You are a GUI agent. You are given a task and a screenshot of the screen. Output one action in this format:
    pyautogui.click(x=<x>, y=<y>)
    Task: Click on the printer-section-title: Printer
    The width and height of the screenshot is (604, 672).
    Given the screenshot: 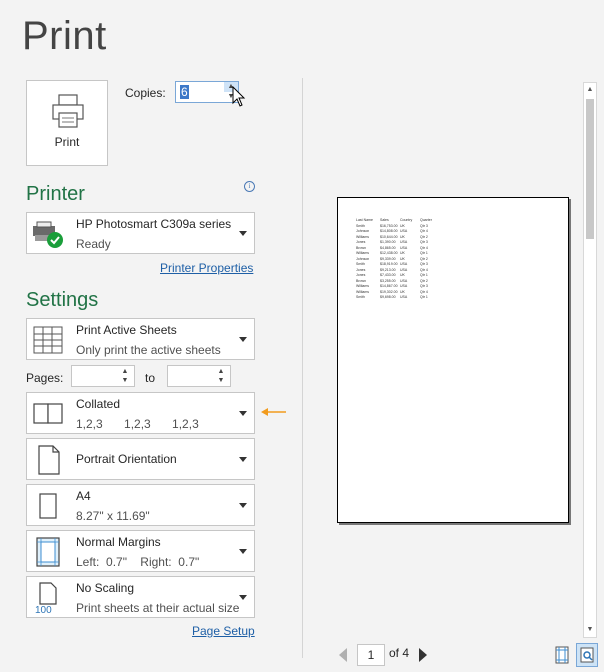 What is the action you would take?
    pyautogui.click(x=55, y=194)
    